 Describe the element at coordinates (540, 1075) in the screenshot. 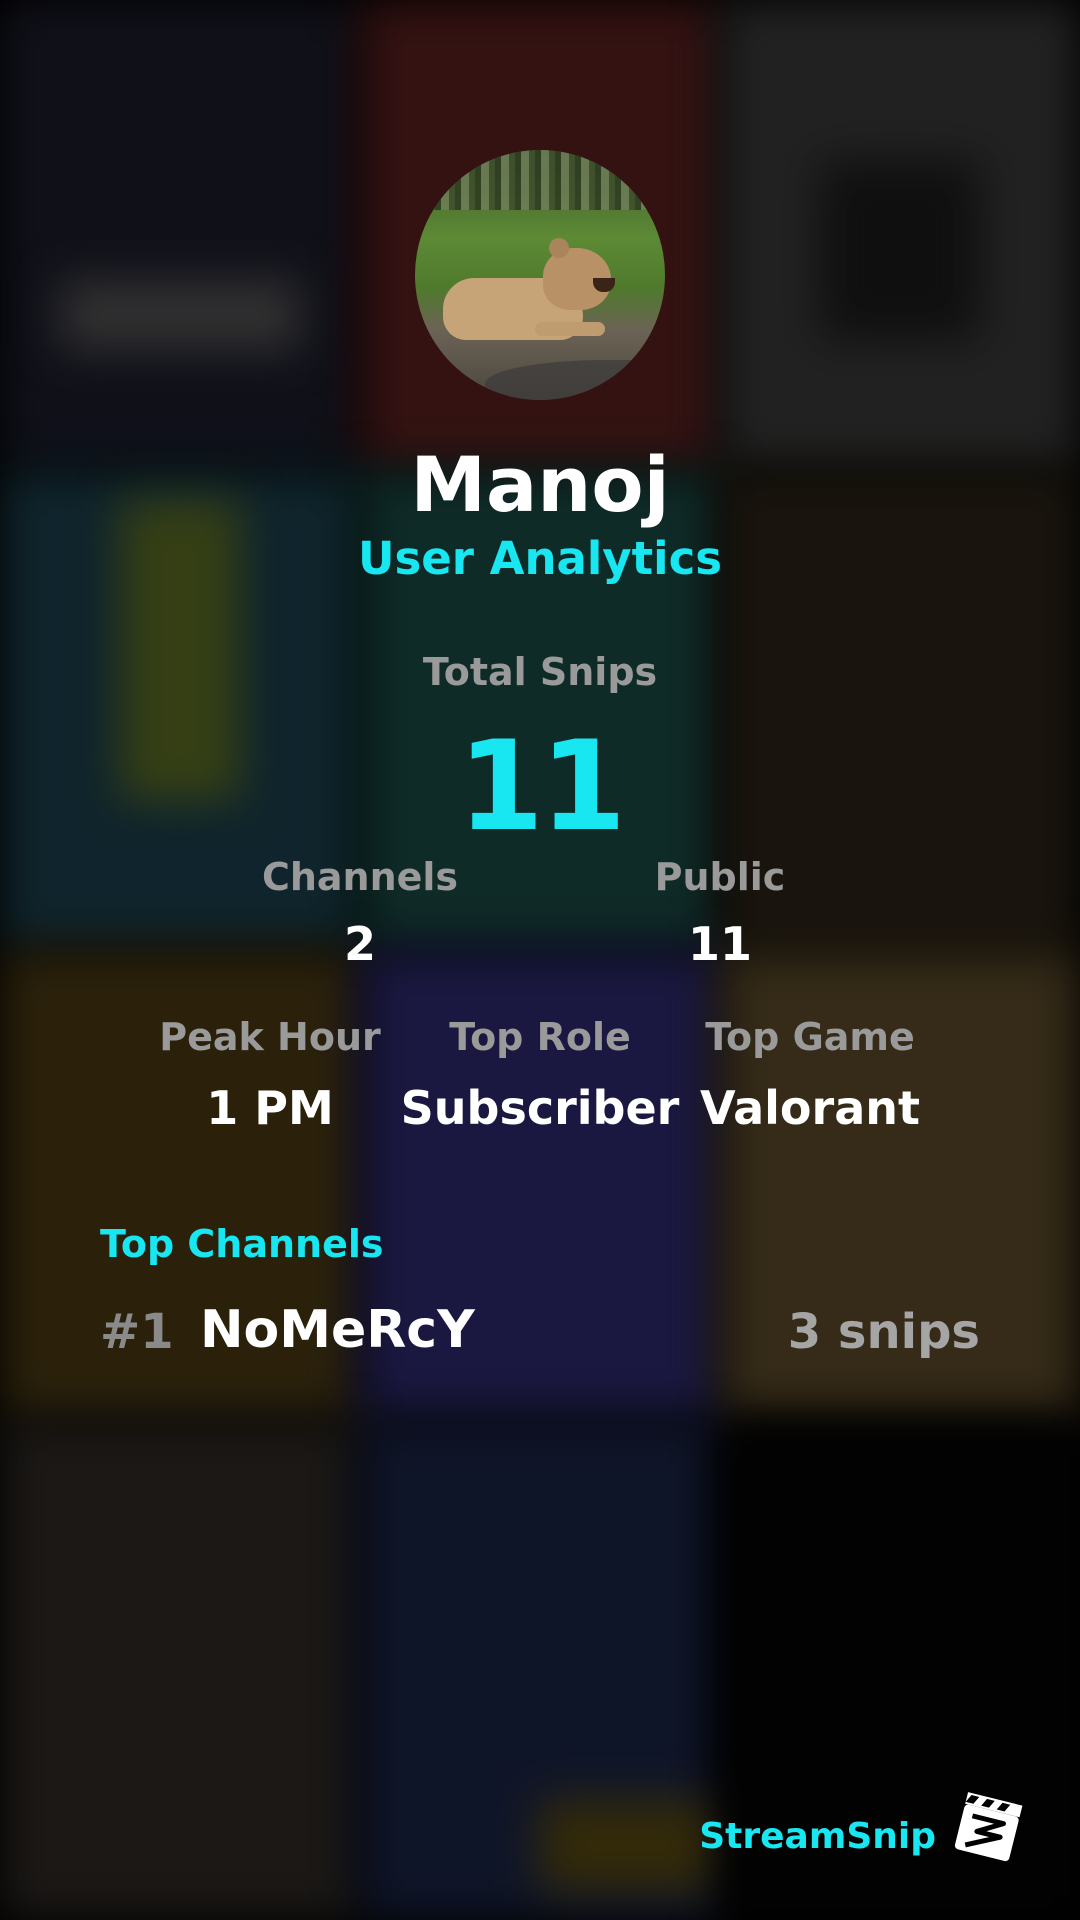

I see `top-role-stat: Top Role Subscriber` at that location.